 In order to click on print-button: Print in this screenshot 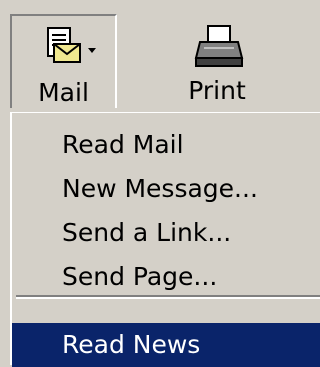, I will do `click(217, 61)`.